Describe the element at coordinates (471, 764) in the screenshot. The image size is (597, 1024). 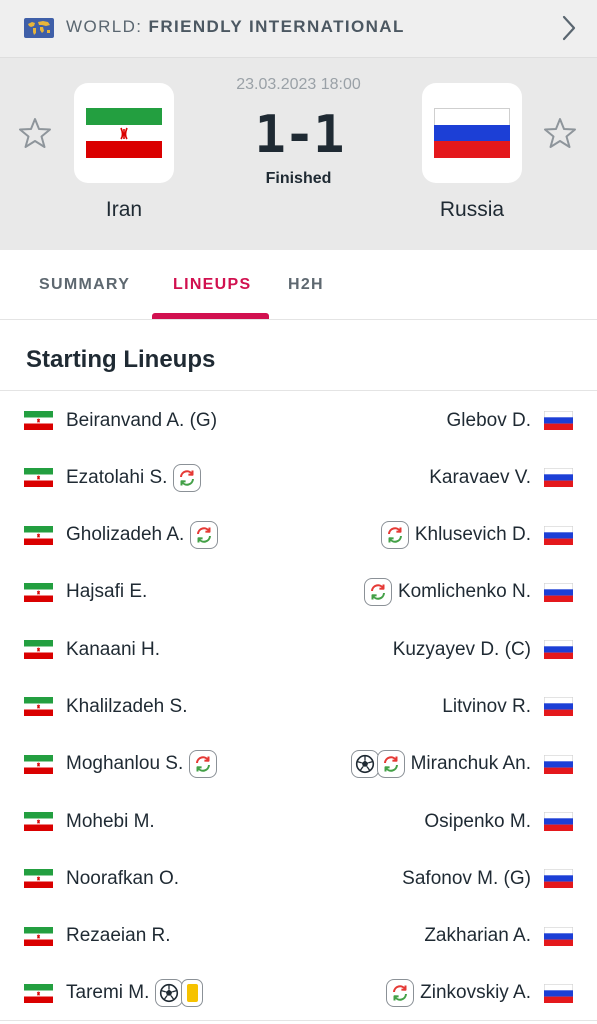
I see `player-name: Miranchuk An.` at that location.